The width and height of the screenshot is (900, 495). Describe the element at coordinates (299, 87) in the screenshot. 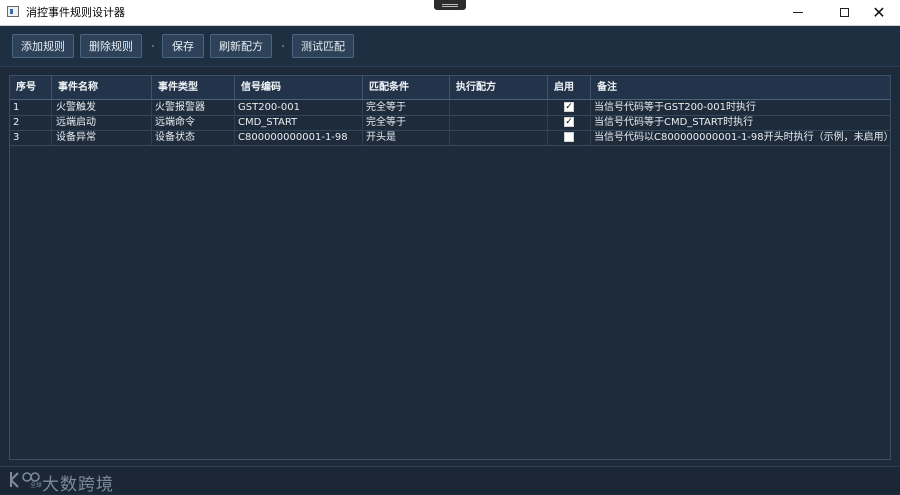

I see `column-header-signal-code: 信号编码` at that location.